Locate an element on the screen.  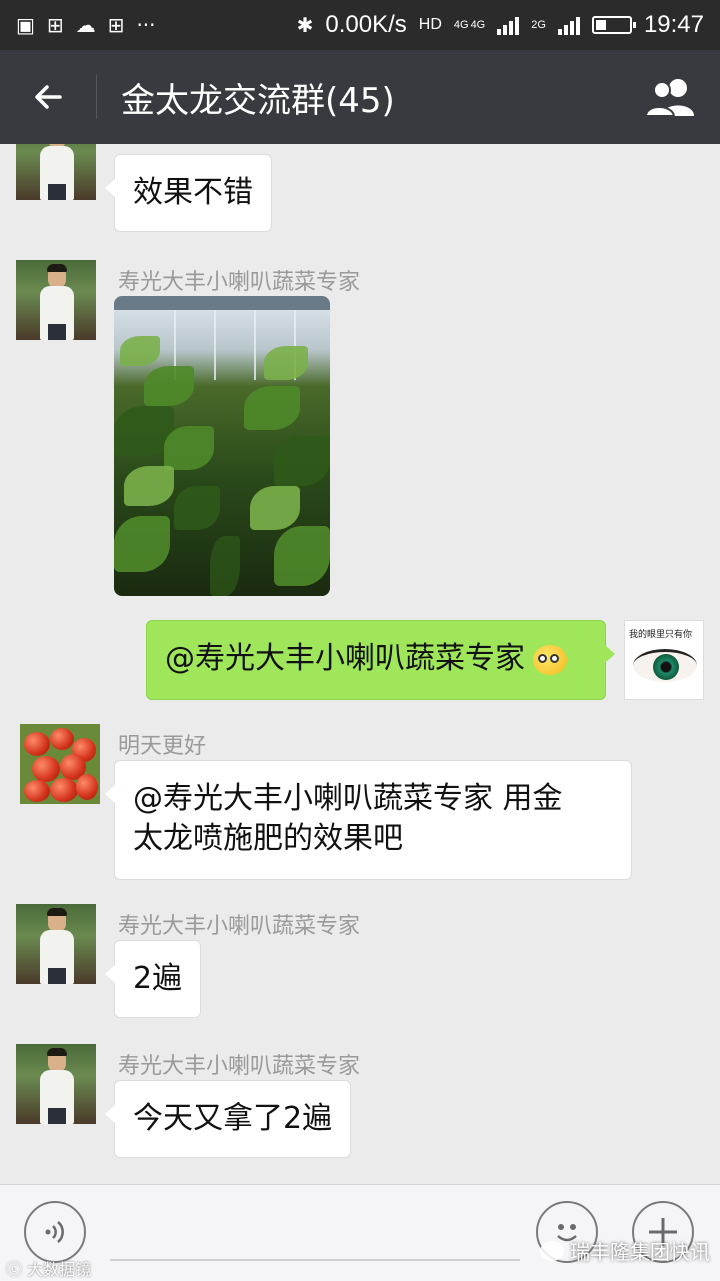
bluetooth-icon: ✱ is located at coordinates (305, 25).